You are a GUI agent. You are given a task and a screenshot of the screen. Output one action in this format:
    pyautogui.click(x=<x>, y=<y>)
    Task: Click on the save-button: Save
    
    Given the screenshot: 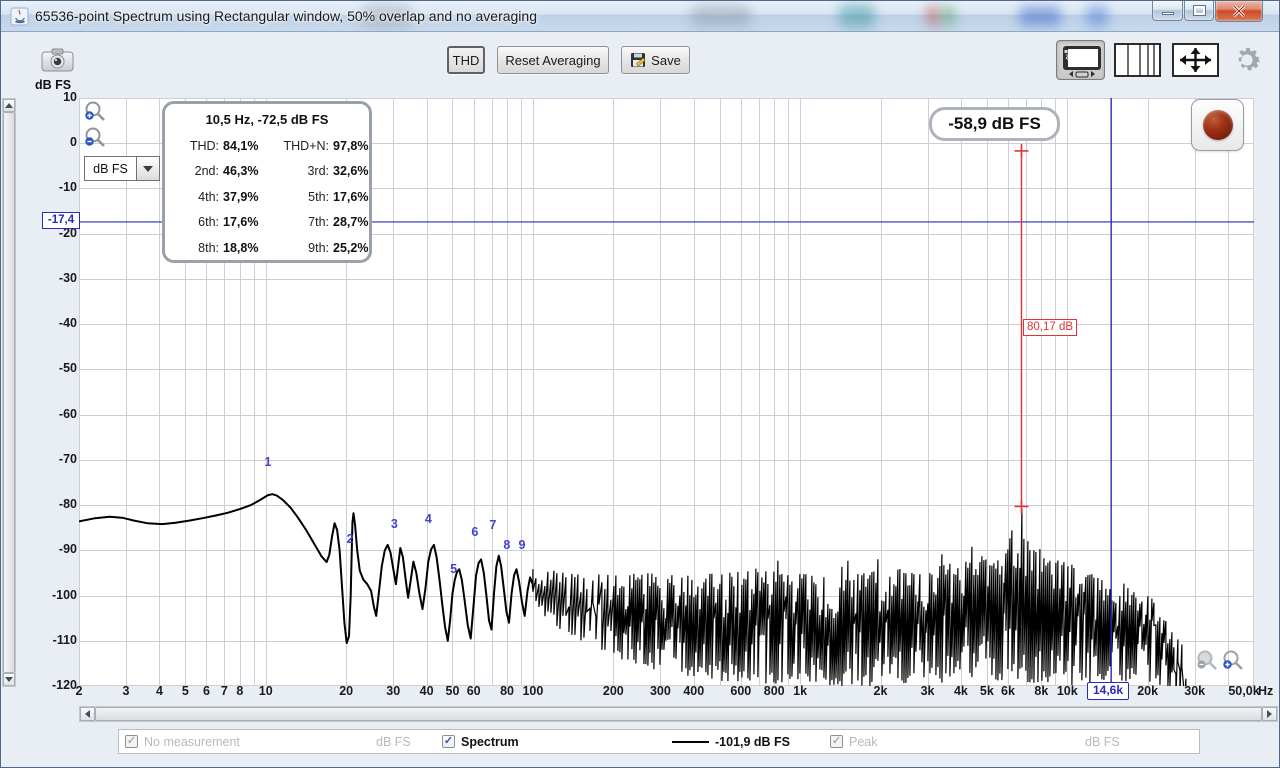 What is the action you would take?
    pyautogui.click(x=655, y=60)
    